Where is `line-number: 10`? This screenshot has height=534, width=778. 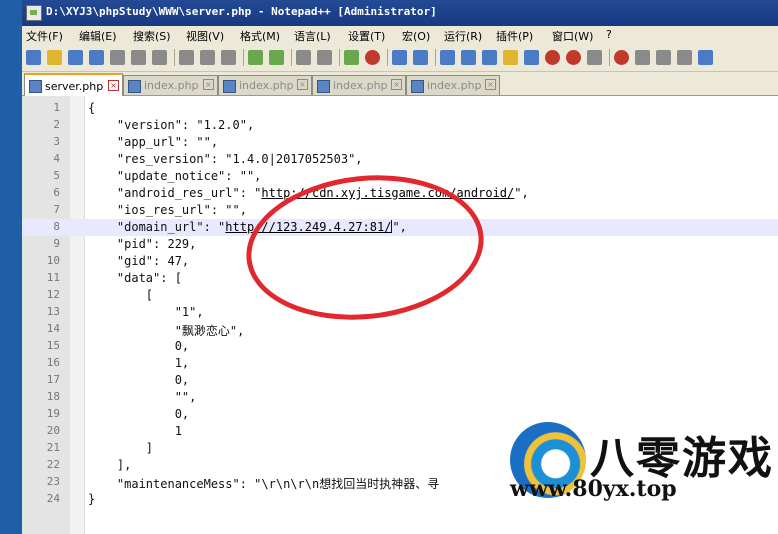 line-number: 10 is located at coordinates (53, 260).